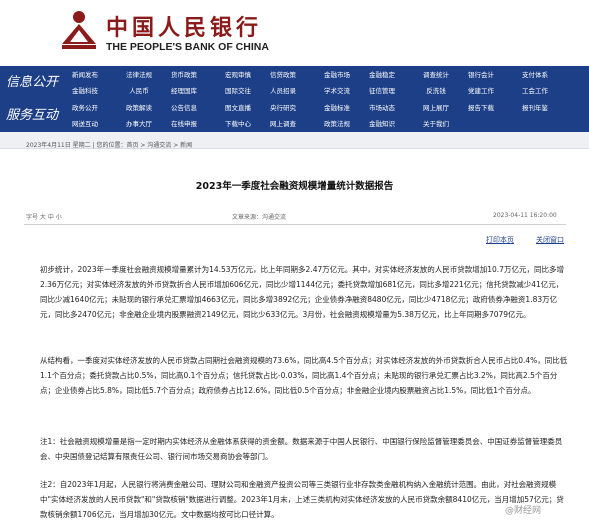  I want to click on nav-item: 市场动态, so click(382, 108).